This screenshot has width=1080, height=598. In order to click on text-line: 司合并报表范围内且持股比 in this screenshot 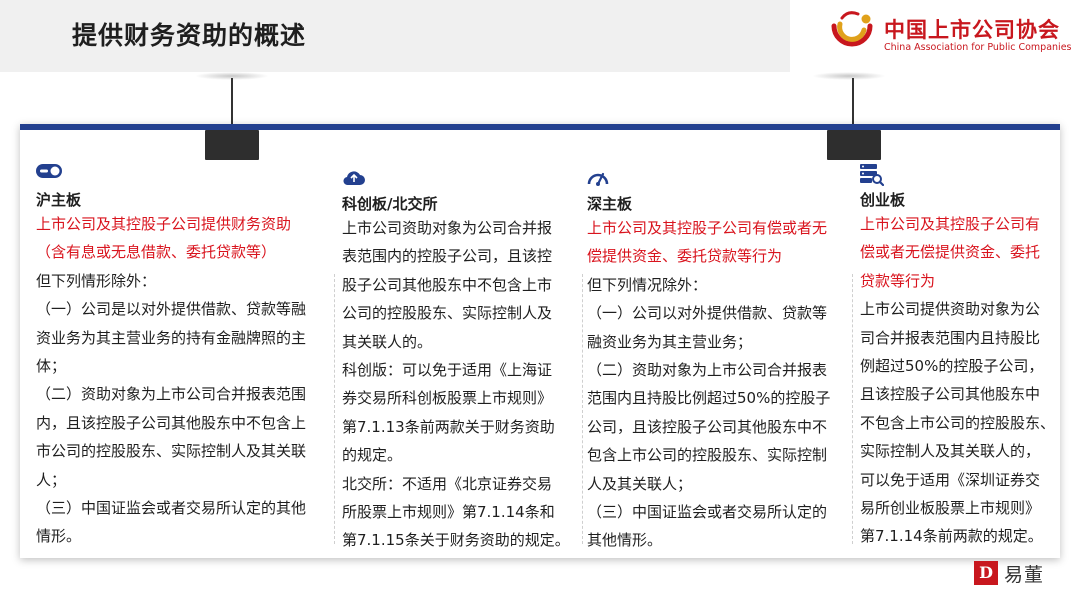, I will do `click(950, 337)`.